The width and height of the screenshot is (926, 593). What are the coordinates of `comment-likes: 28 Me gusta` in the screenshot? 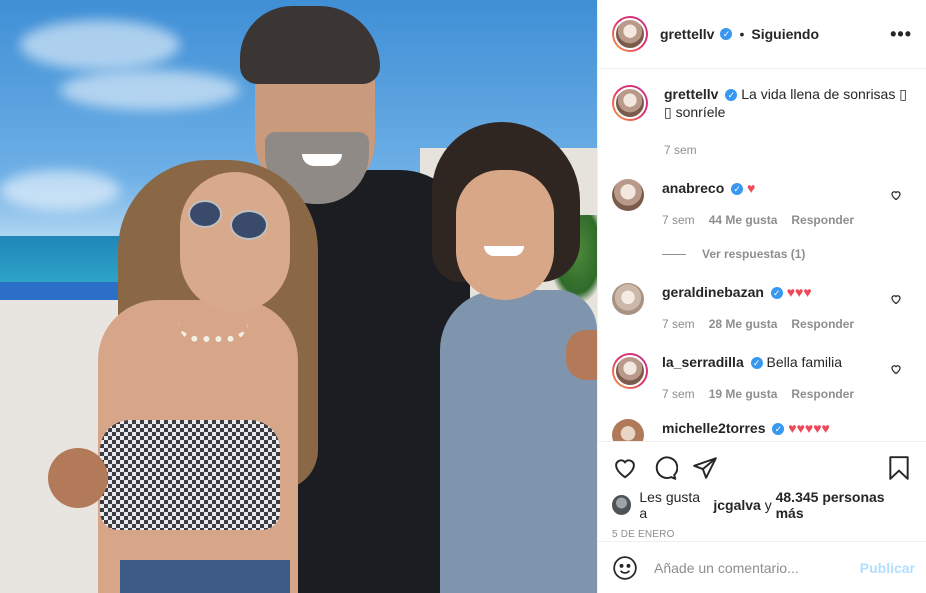 It's located at (743, 324).